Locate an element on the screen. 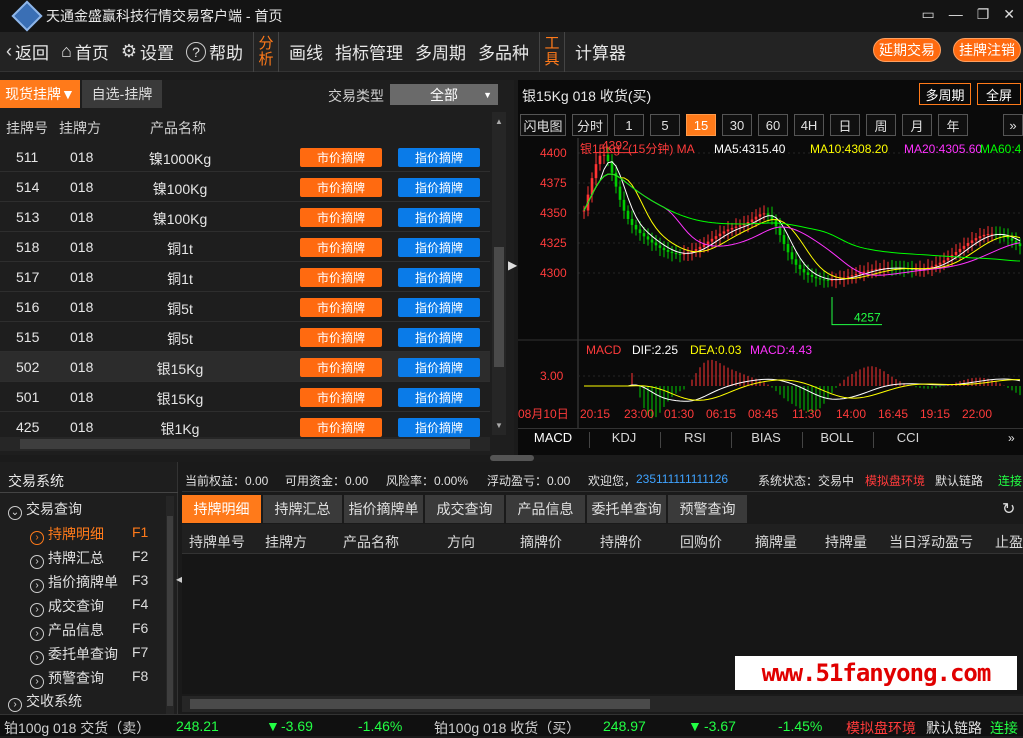  close-icon: ✕ is located at coordinates (1009, 14).